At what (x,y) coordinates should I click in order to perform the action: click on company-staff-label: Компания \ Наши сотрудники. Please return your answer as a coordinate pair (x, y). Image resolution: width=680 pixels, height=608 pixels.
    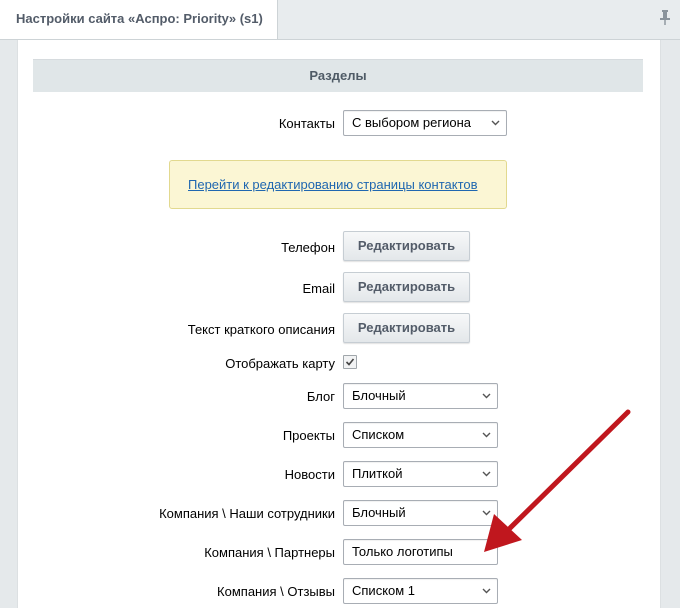
    Looking at the image, I should click on (247, 513).